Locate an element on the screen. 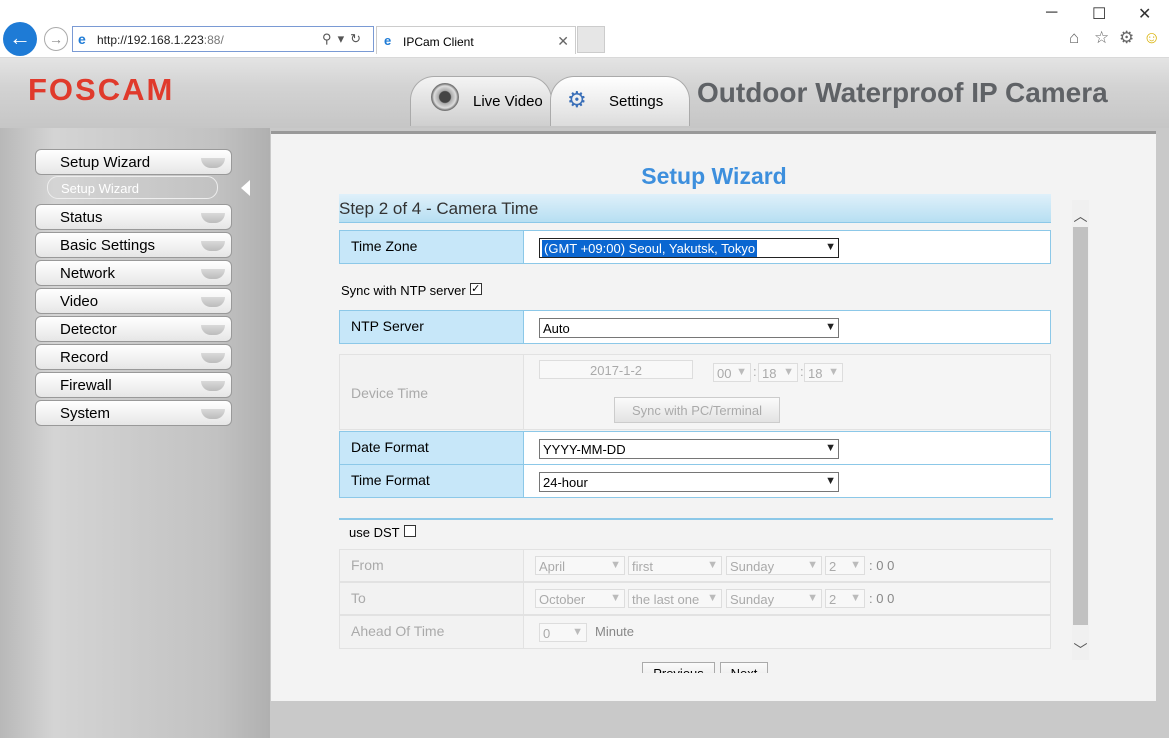 This screenshot has width=1169, height=738. dst-to-suffix: : 0 0 is located at coordinates (882, 598).